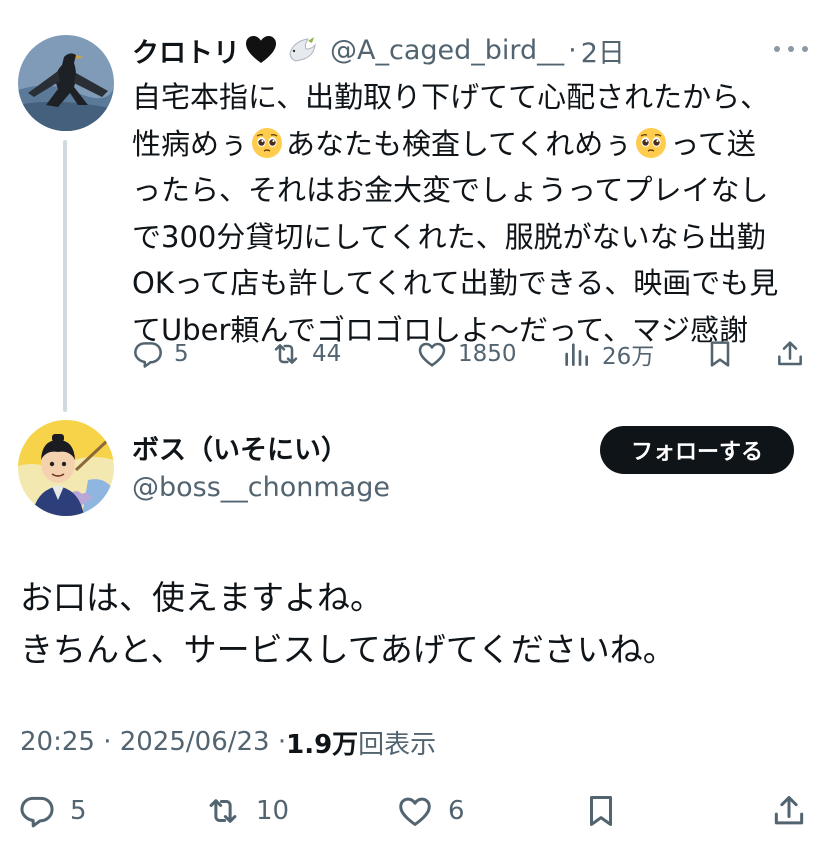 This screenshot has height=868, width=828. What do you see at coordinates (66, 468) in the screenshot?
I see `reply-avatar` at bounding box center [66, 468].